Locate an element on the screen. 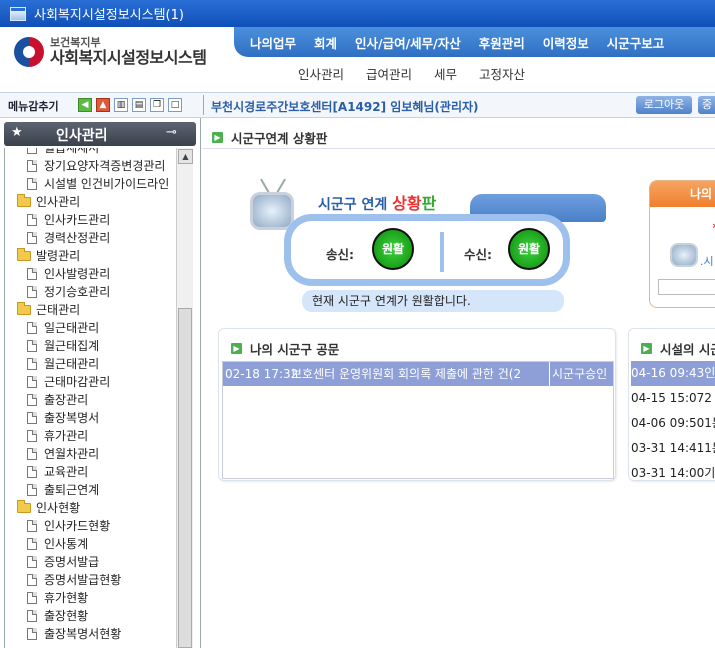  tree-item: 인사발령관리 is located at coordinates (90, 274).